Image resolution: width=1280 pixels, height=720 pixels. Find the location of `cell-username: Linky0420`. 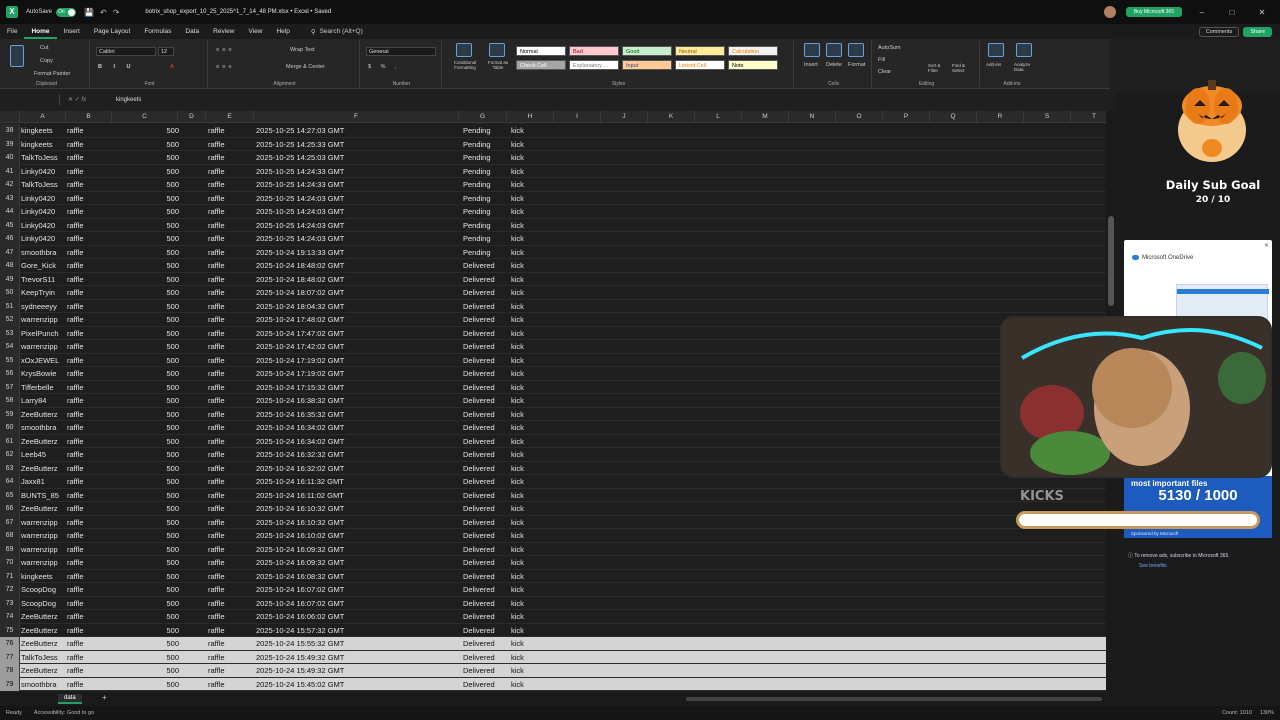

cell-username: Linky0420 is located at coordinates (43, 212).